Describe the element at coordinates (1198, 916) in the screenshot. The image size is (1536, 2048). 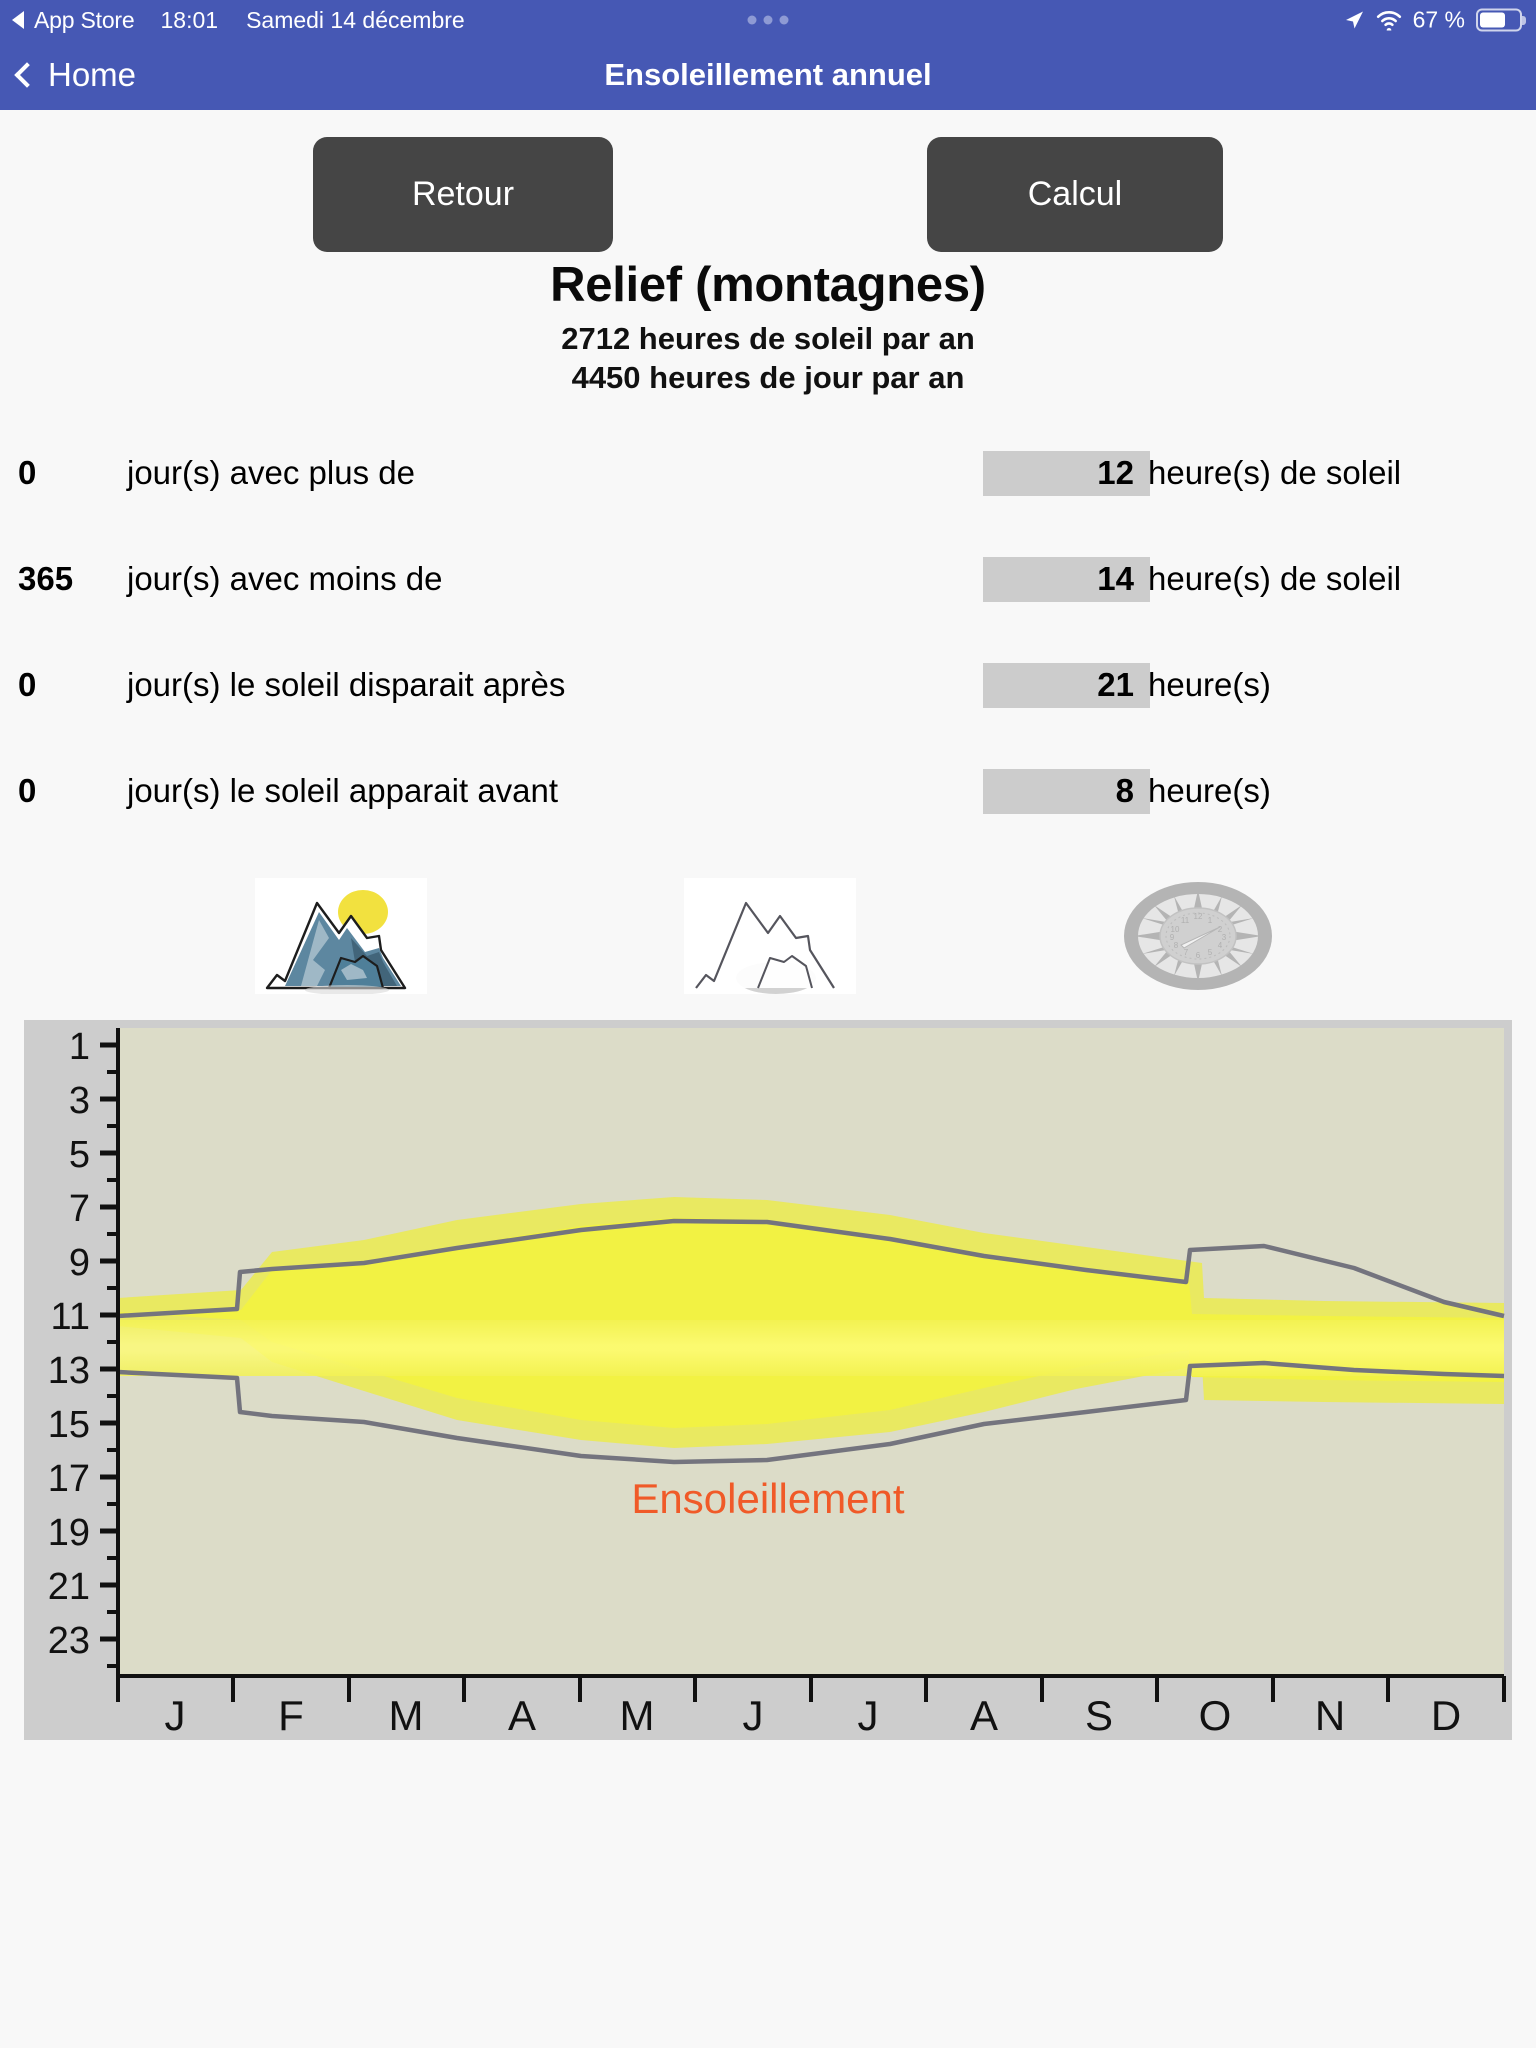
I see `svg-text: 12` at that location.